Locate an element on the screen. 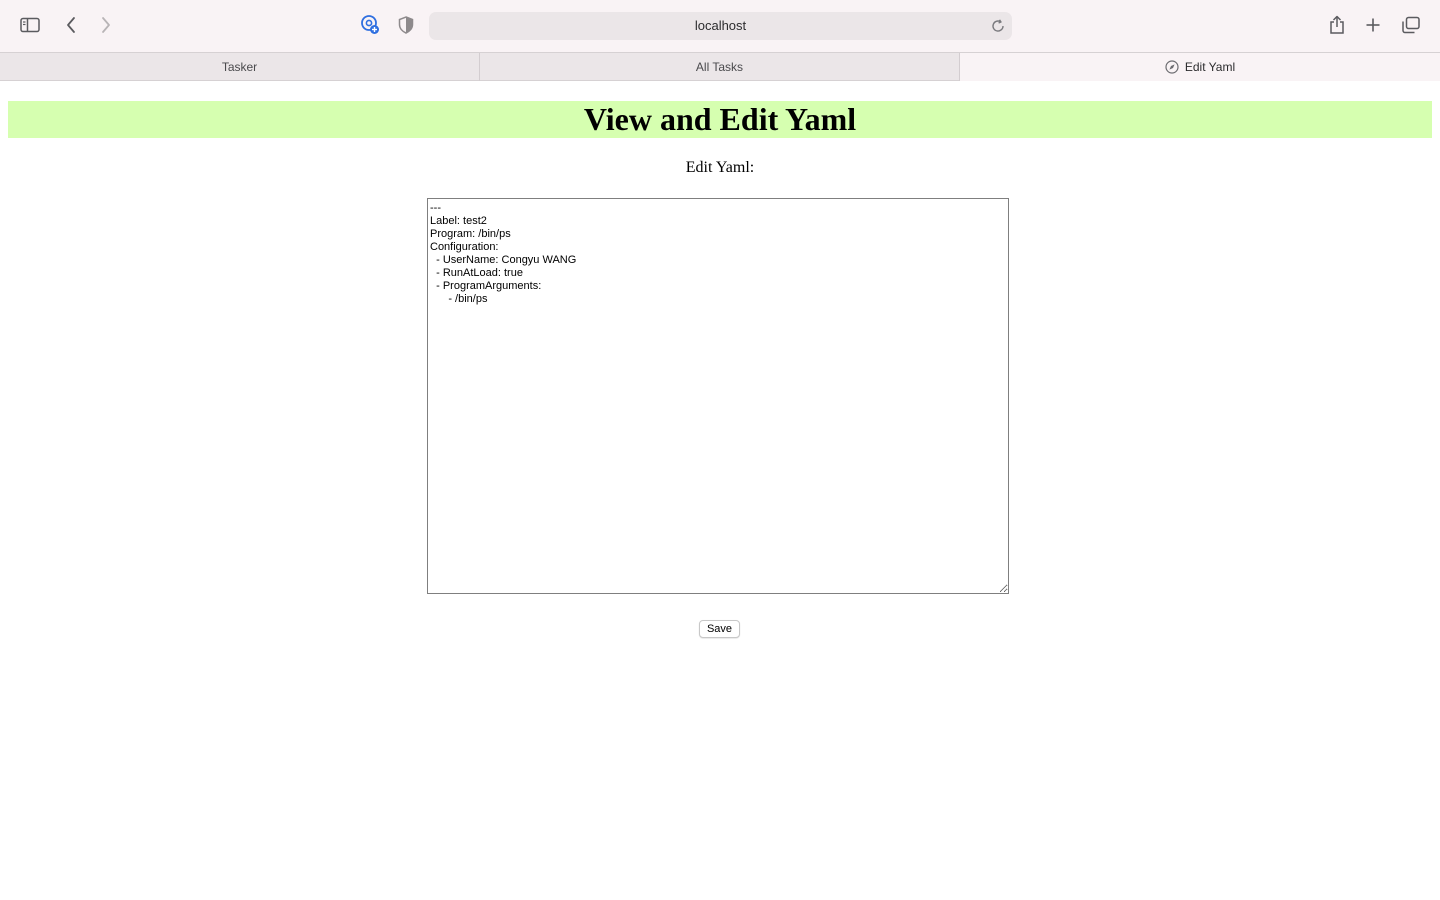  tab-label: Tasker is located at coordinates (239, 67).